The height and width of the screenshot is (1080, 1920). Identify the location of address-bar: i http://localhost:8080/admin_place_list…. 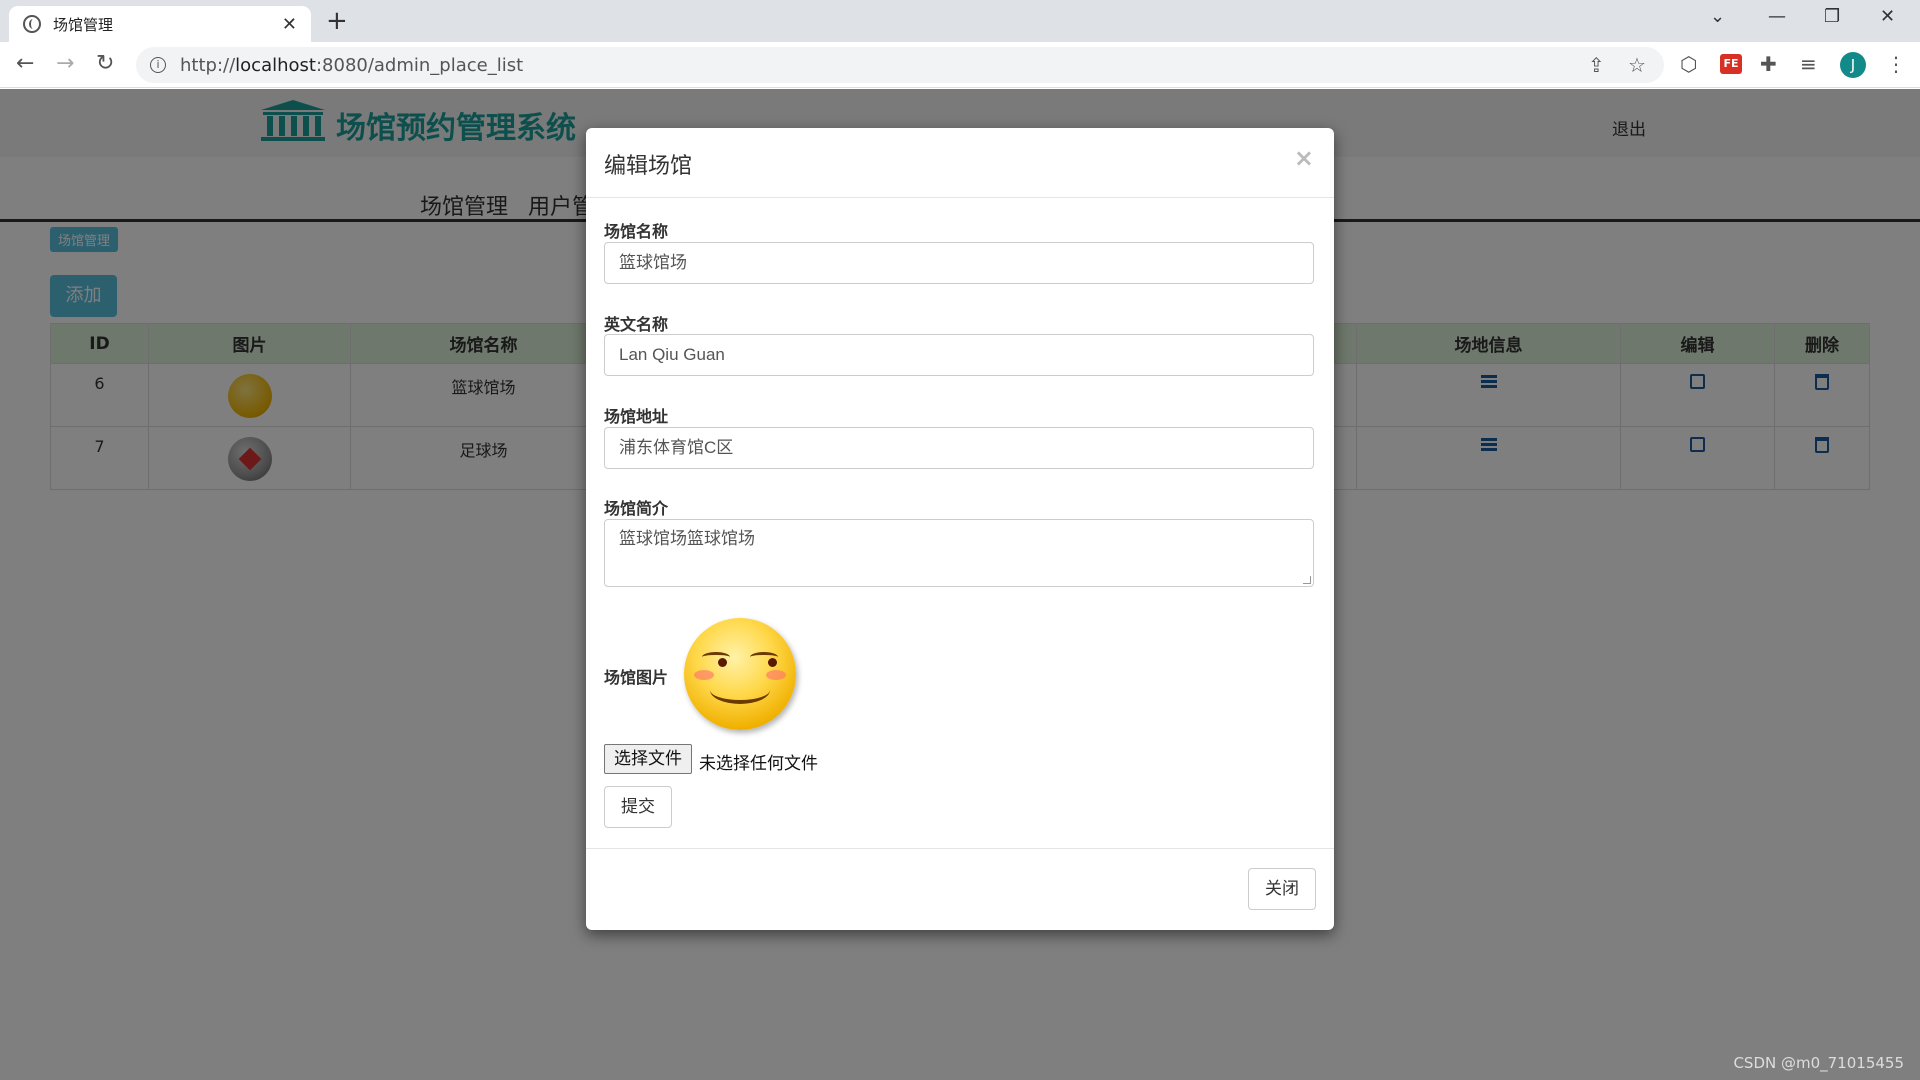
(900, 65).